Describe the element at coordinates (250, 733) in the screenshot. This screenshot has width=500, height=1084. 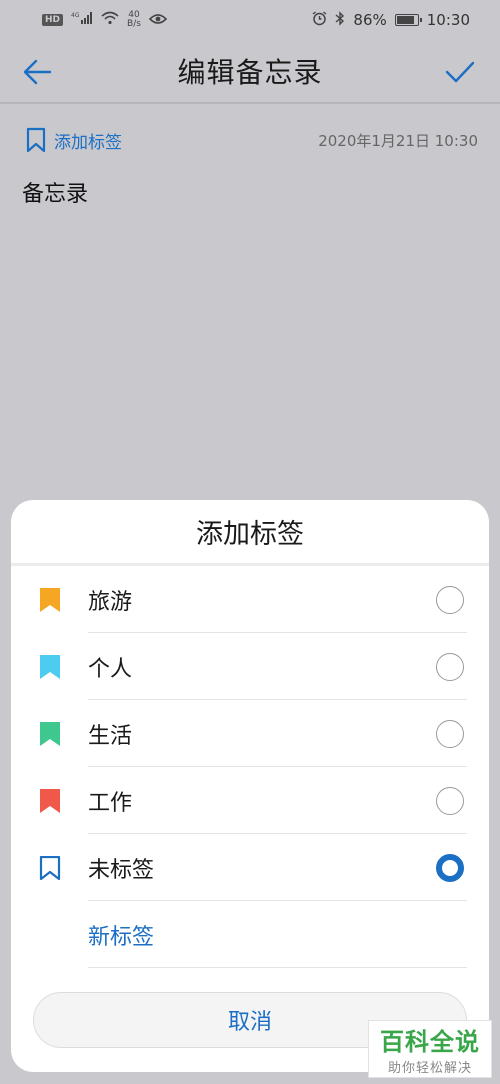
I see `tag-item-life: 生活` at that location.